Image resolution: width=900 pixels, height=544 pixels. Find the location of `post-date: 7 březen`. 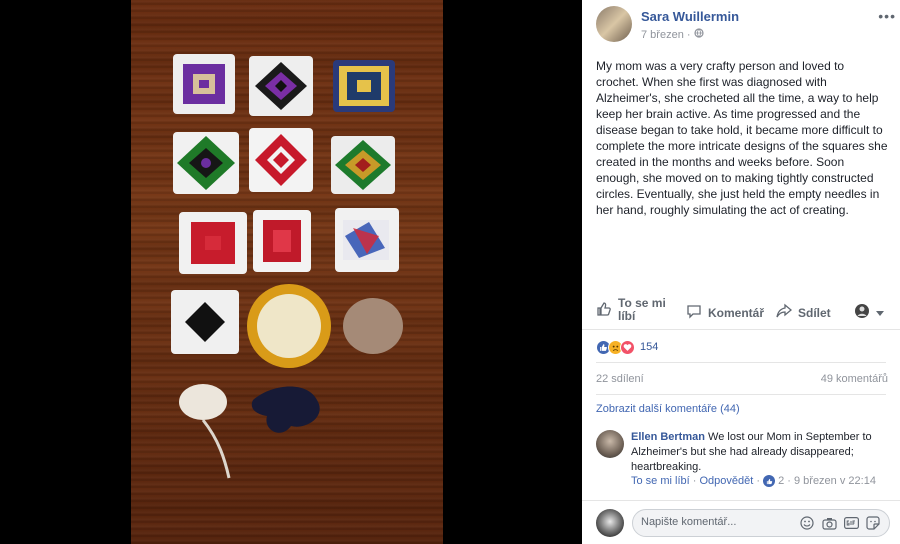

post-date: 7 březen is located at coordinates (662, 35).